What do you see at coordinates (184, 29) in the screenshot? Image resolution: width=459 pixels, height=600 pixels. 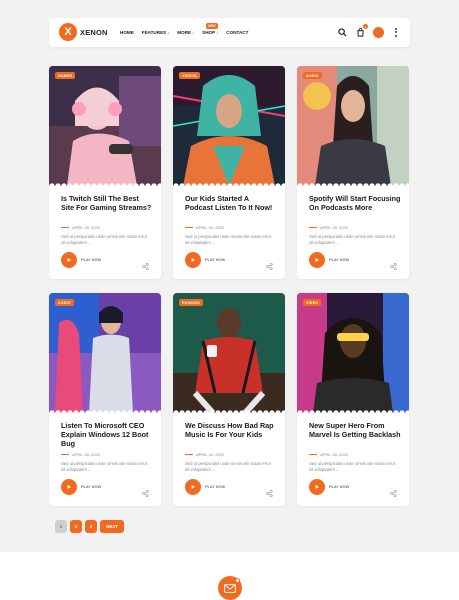 I see `main-menu: HOME FEATURES↓ MORE↓ NEW SHOP↓ CONTACT` at bounding box center [184, 29].